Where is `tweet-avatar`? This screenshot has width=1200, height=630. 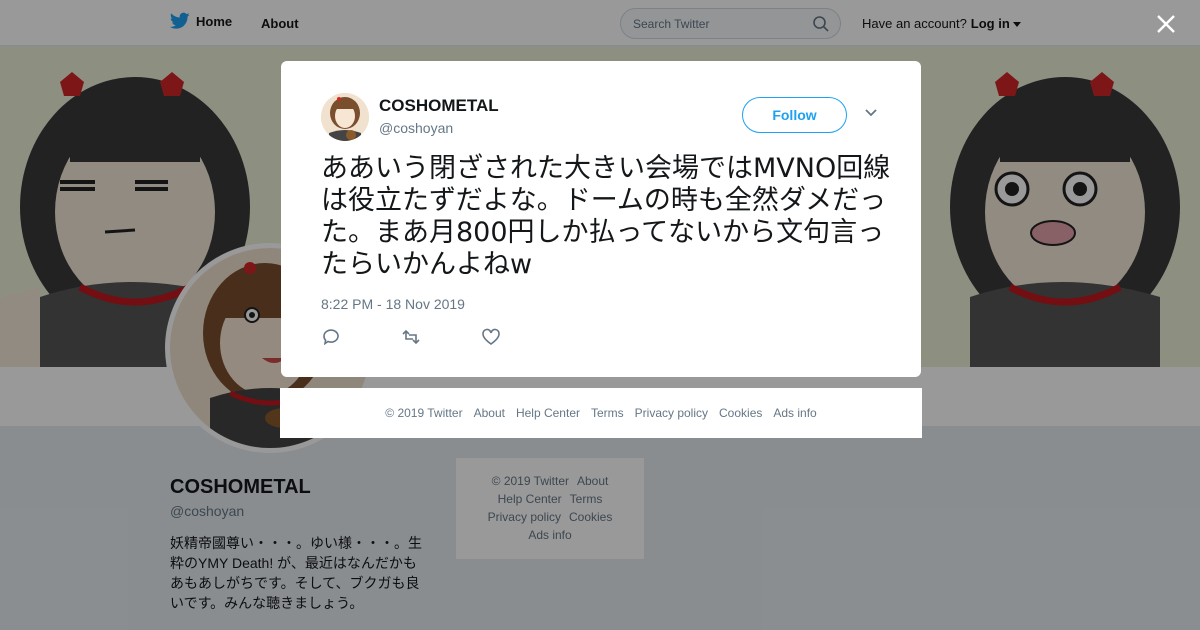 tweet-avatar is located at coordinates (345, 117).